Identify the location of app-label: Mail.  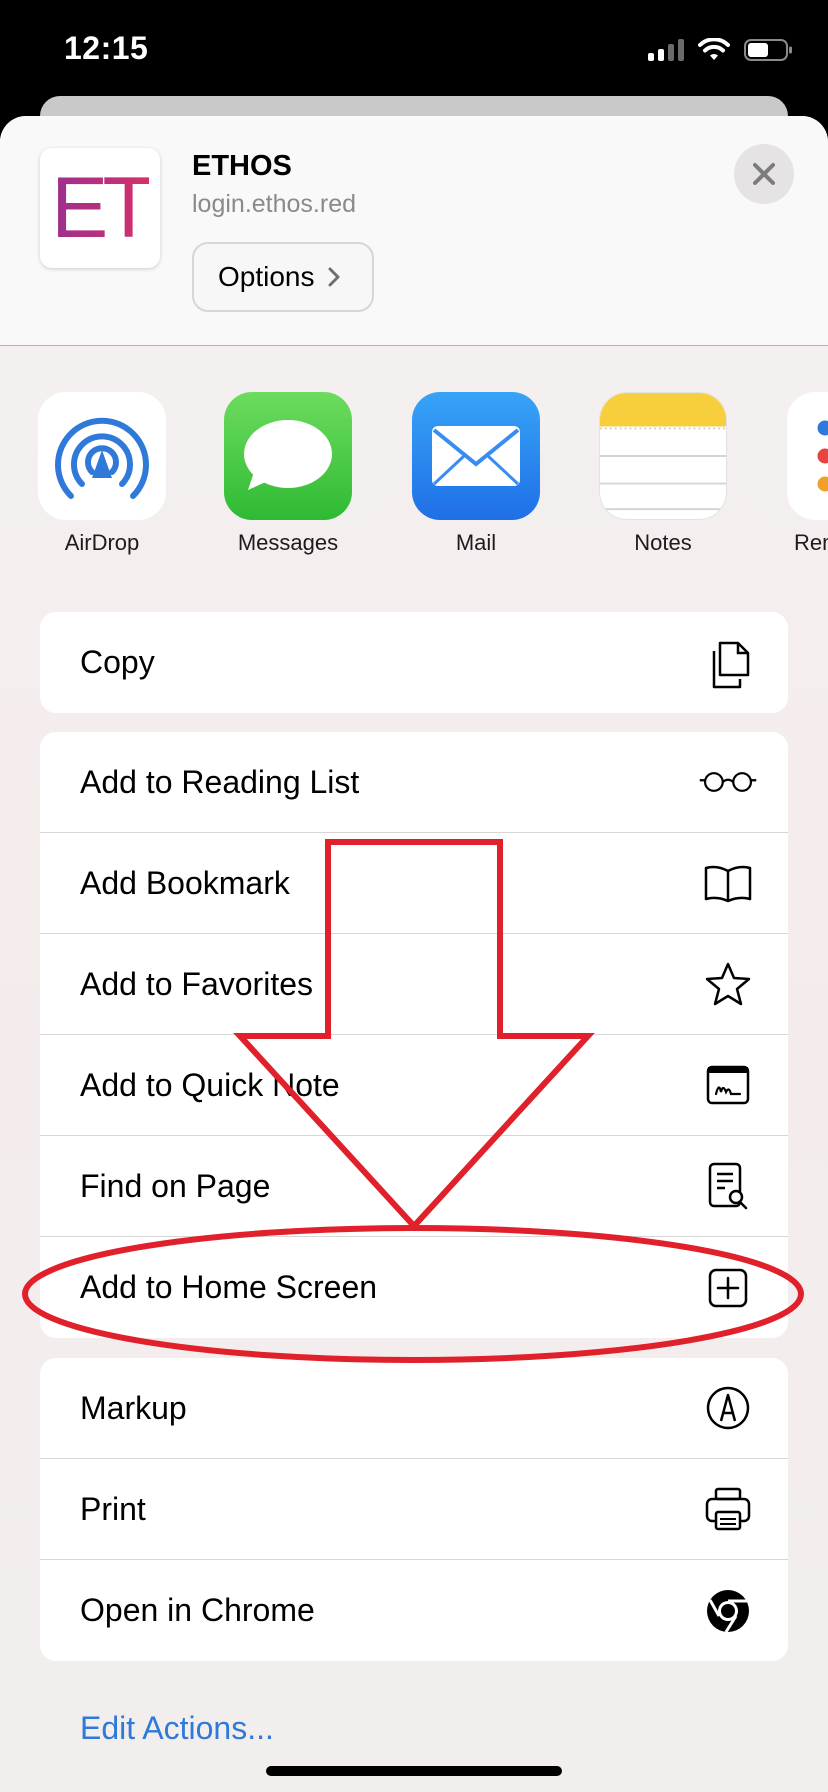
(476, 542).